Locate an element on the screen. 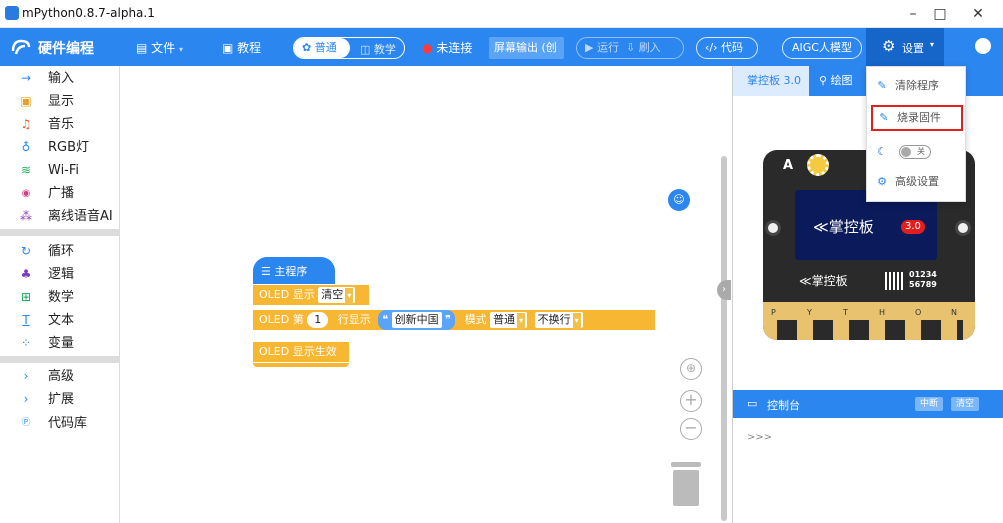 Image resolution: width=1003 pixels, height=523 pixels. input-icon: → is located at coordinates (26, 78).